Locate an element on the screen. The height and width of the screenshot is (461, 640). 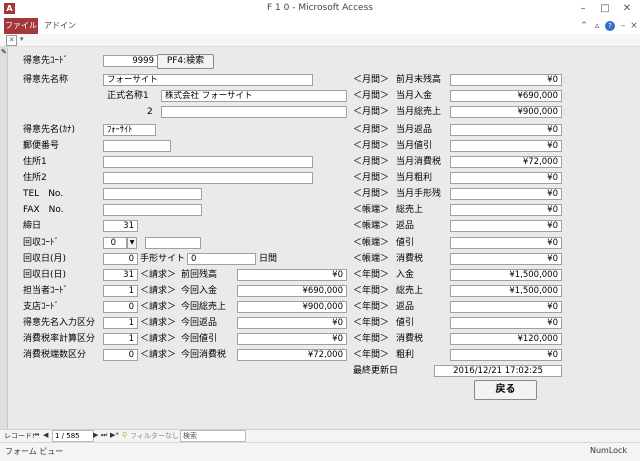
collection-month-field: 0 is located at coordinates (120, 259).